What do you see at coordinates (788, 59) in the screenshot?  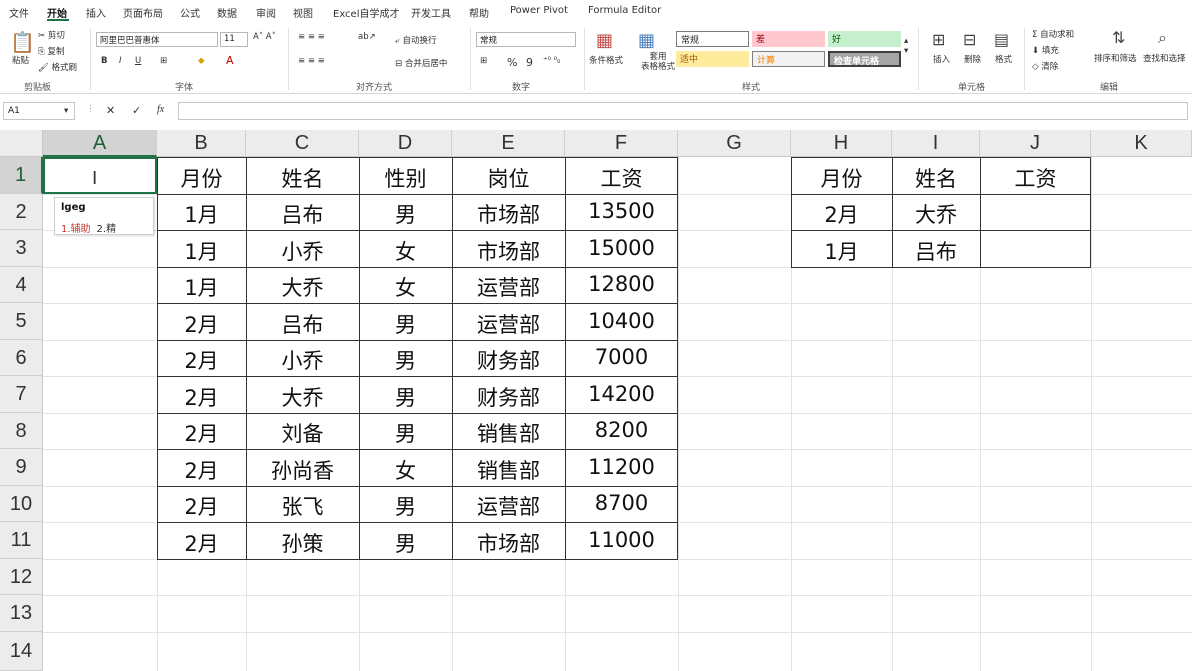 I see `style-calculation: 计算` at bounding box center [788, 59].